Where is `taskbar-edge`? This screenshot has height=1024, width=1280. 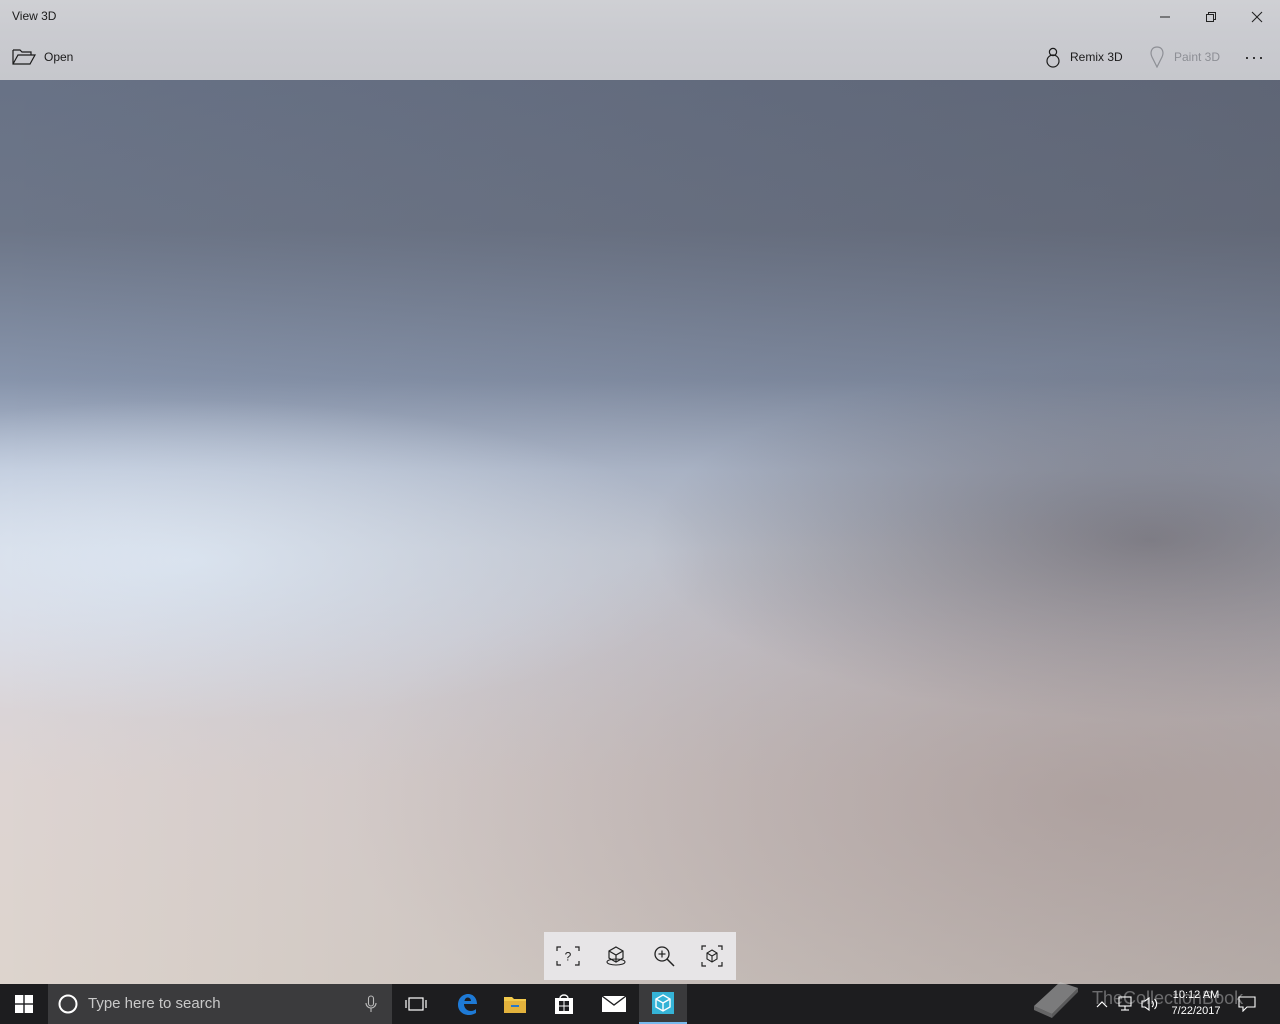
taskbar-edge is located at coordinates (467, 1004).